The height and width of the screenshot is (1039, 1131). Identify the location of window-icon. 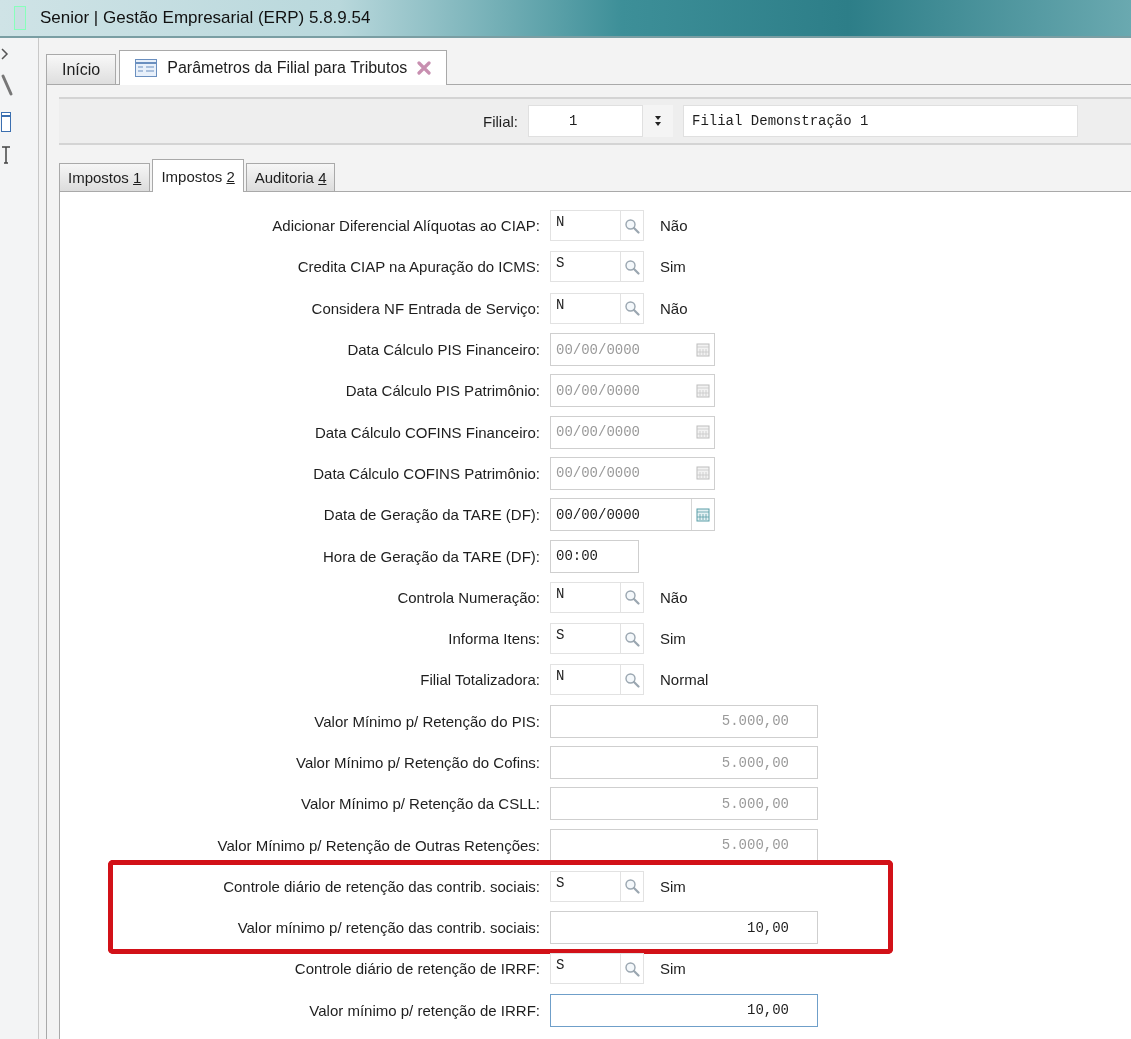
(6, 122).